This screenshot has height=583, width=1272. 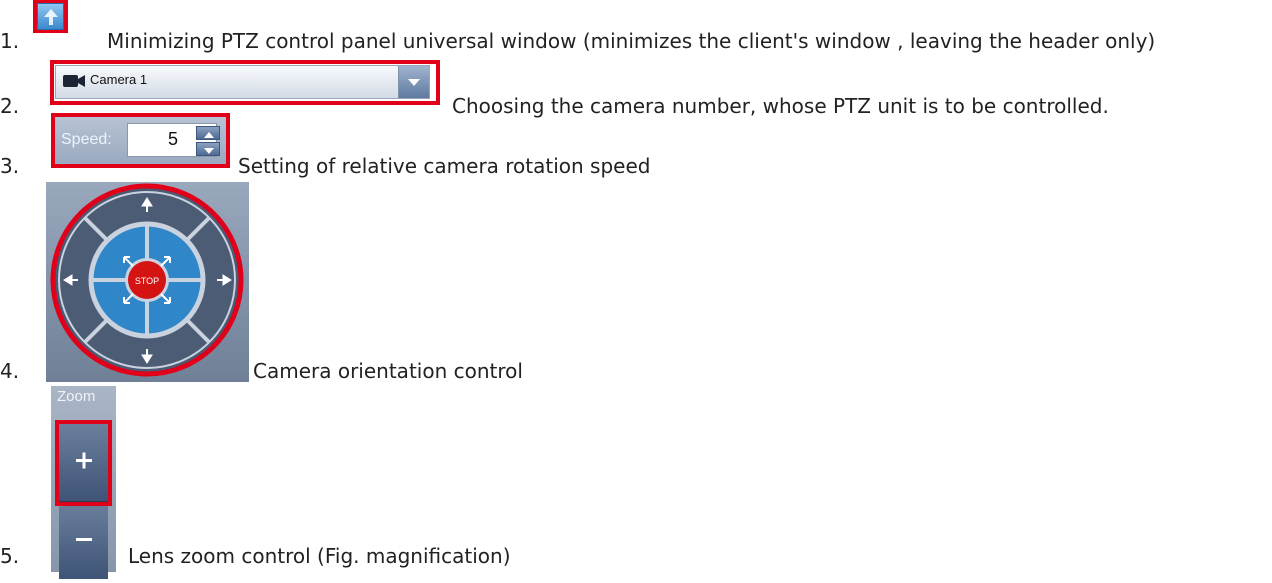 I want to click on list-number-4: 4., so click(x=10, y=371).